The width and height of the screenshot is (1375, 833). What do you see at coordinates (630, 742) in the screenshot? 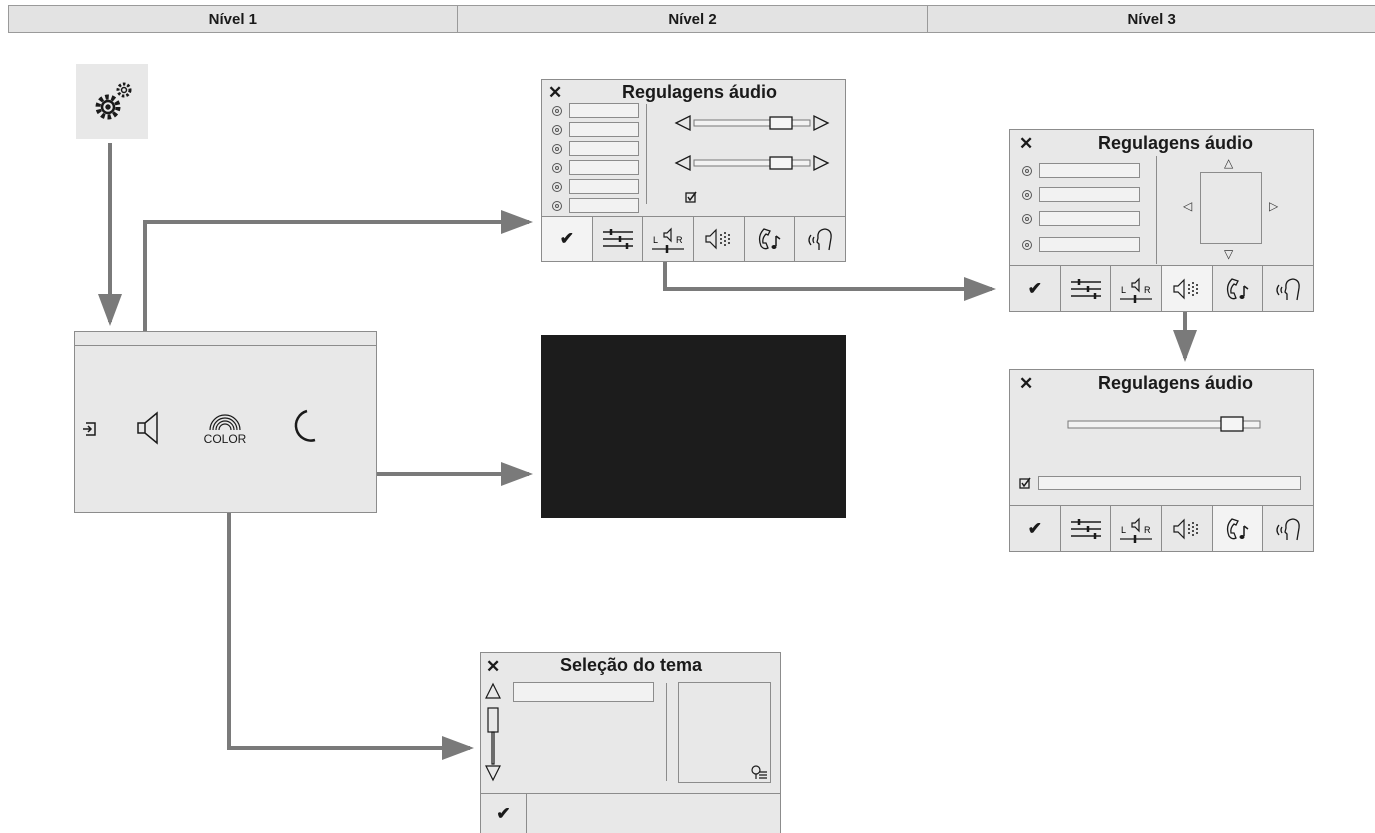
I see `theme-selection-panel: ✕ Seleção do tema ✔` at bounding box center [630, 742].